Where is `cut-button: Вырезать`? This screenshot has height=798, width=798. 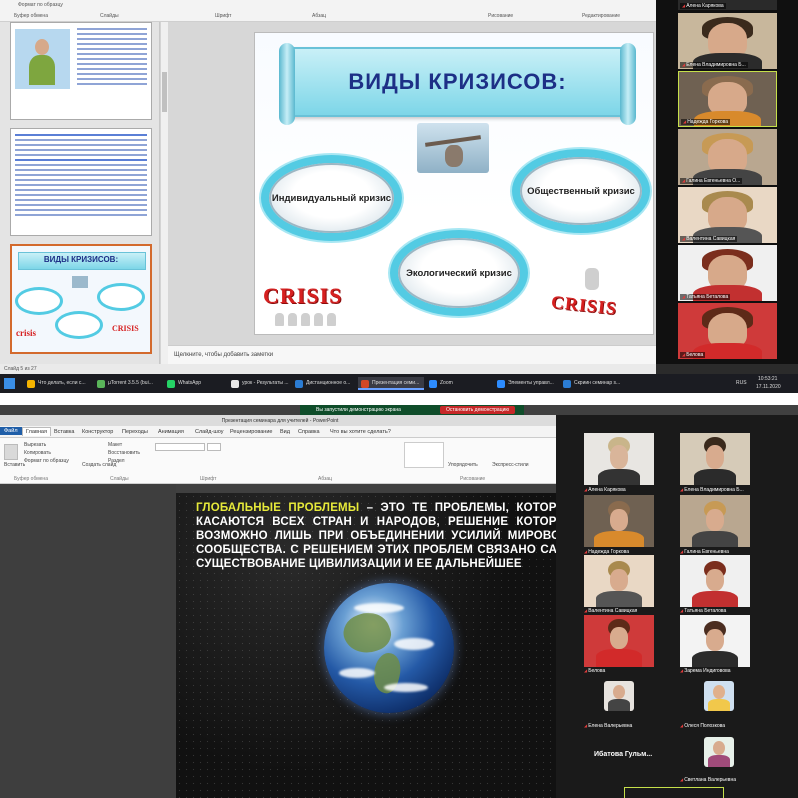 cut-button: Вырезать is located at coordinates (35, 445).